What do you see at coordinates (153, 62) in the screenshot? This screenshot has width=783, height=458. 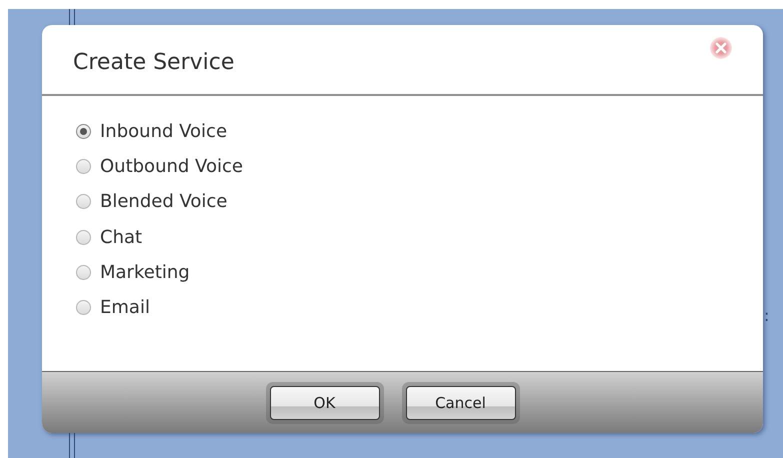 I see `dialog-title: Create Service` at bounding box center [153, 62].